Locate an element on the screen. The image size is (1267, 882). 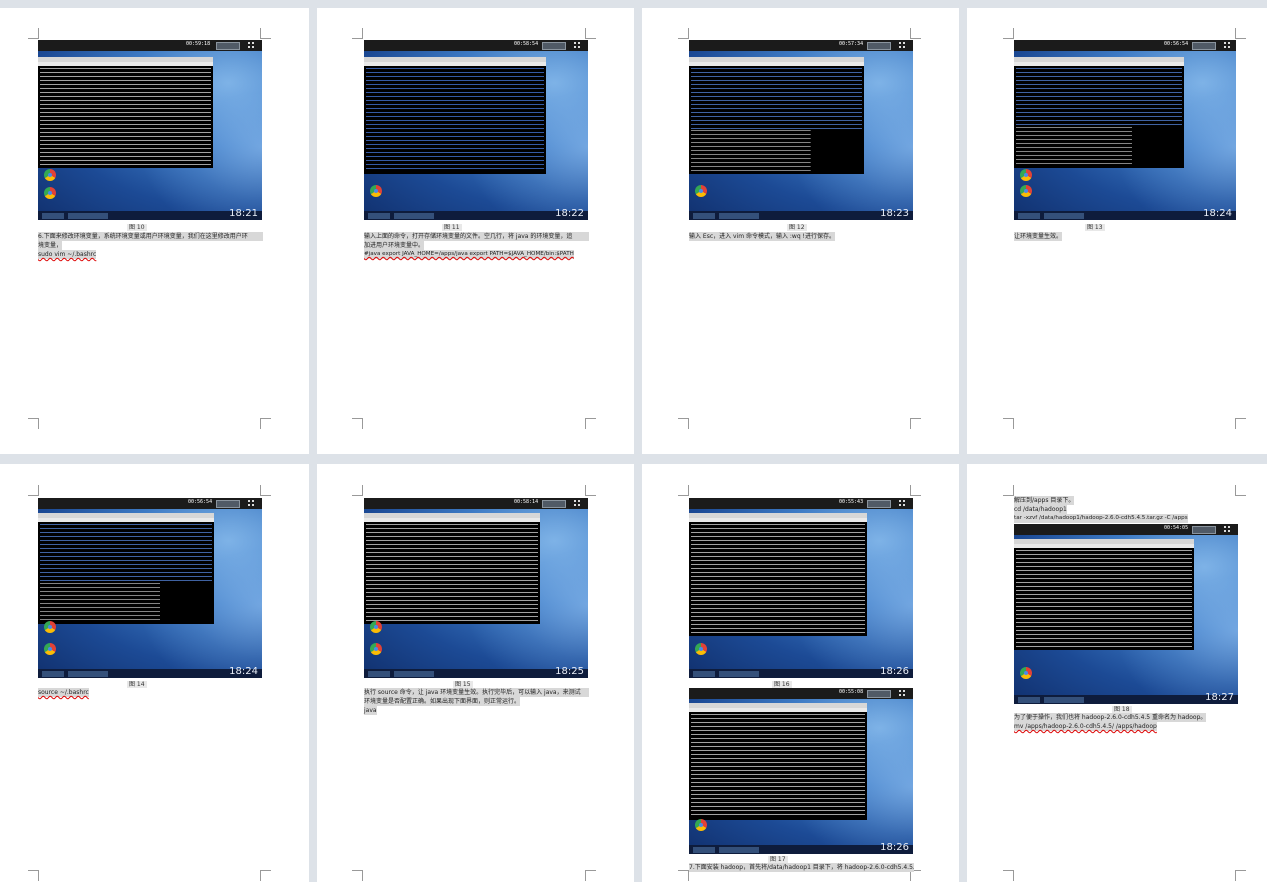
paragraph: 输入 Esc，进入 vim 命令模式，输入 :wq !进行保存。 is located at coordinates (762, 236).